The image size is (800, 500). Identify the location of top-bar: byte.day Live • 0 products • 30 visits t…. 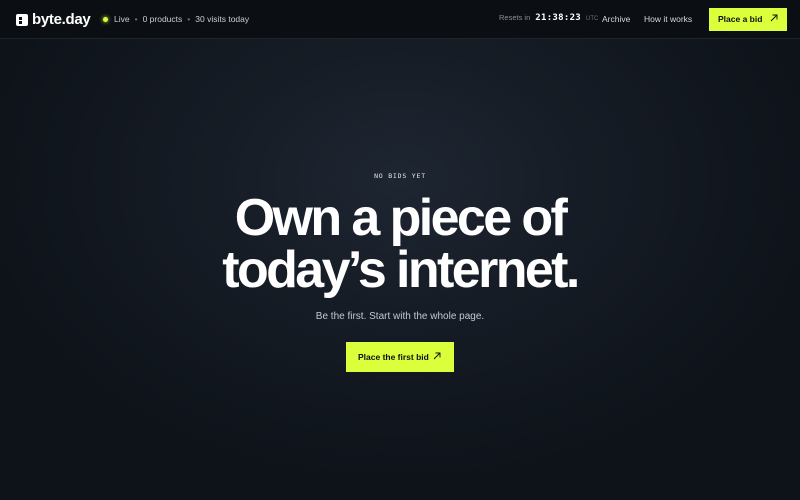
(400, 19).